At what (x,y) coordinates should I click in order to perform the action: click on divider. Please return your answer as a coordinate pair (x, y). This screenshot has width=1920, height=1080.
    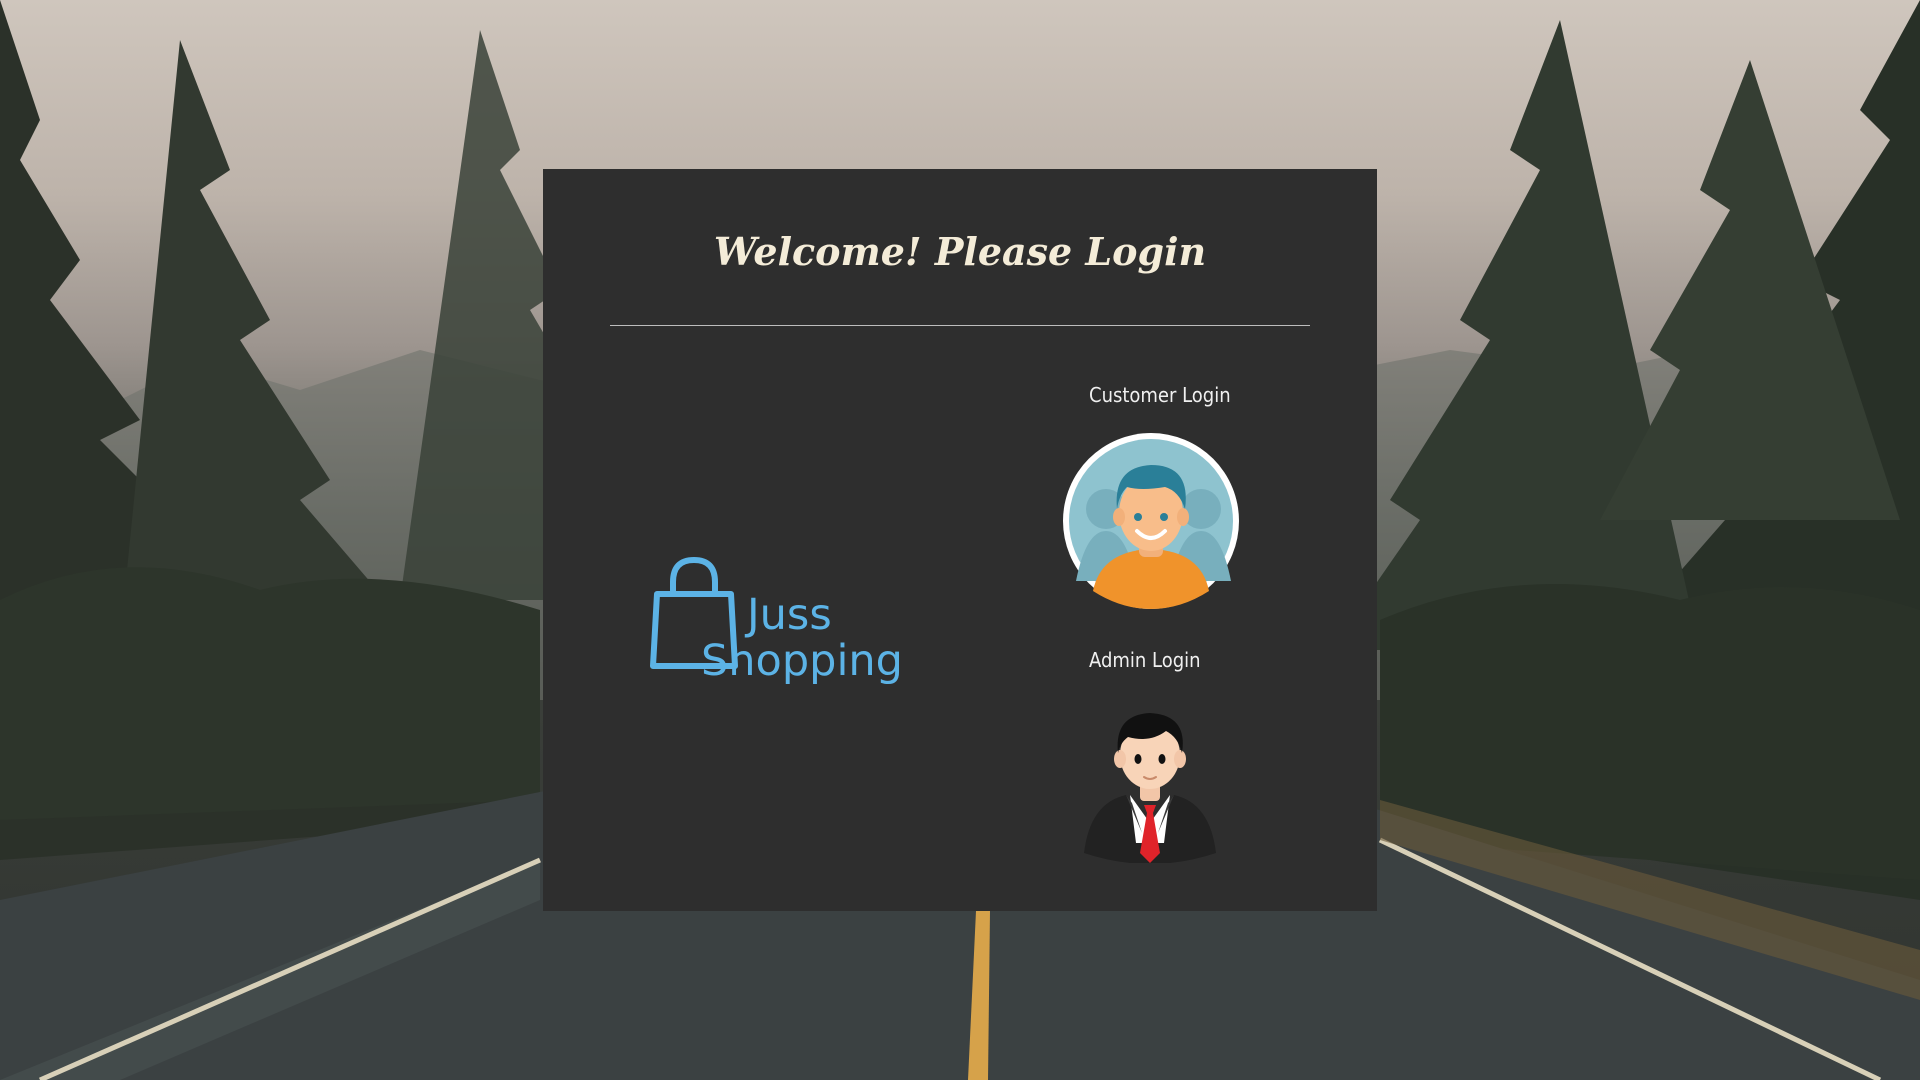
    Looking at the image, I should click on (960, 325).